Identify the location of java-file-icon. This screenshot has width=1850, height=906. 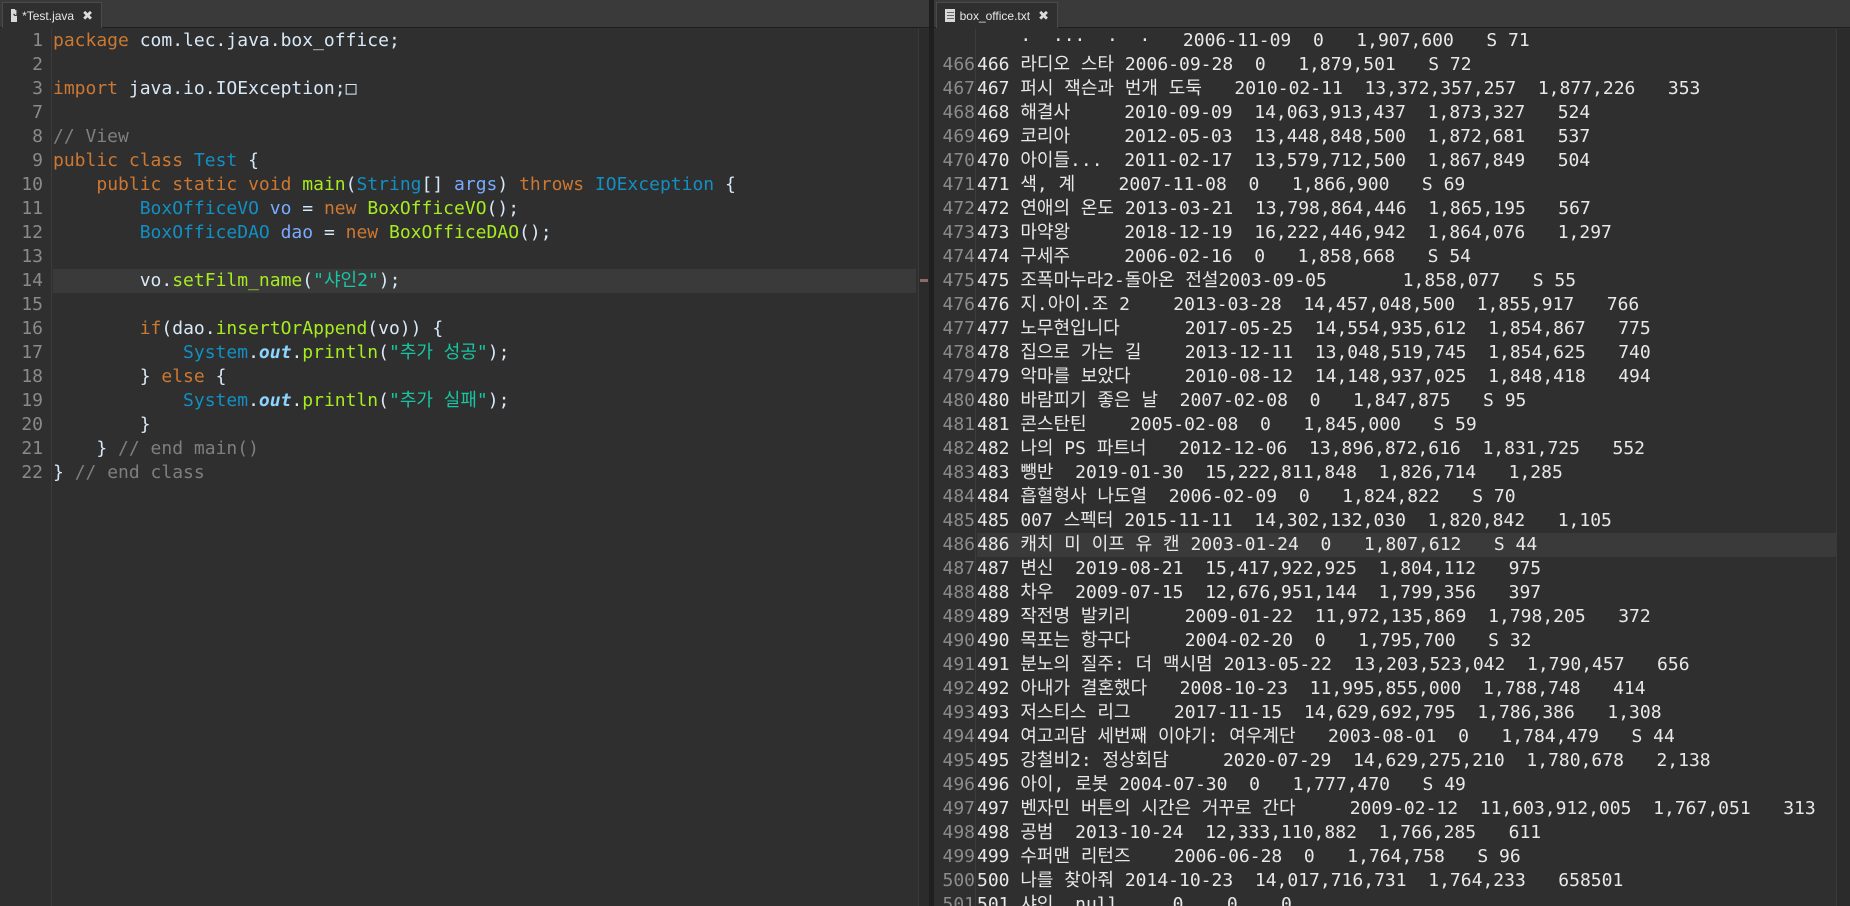
(15, 15).